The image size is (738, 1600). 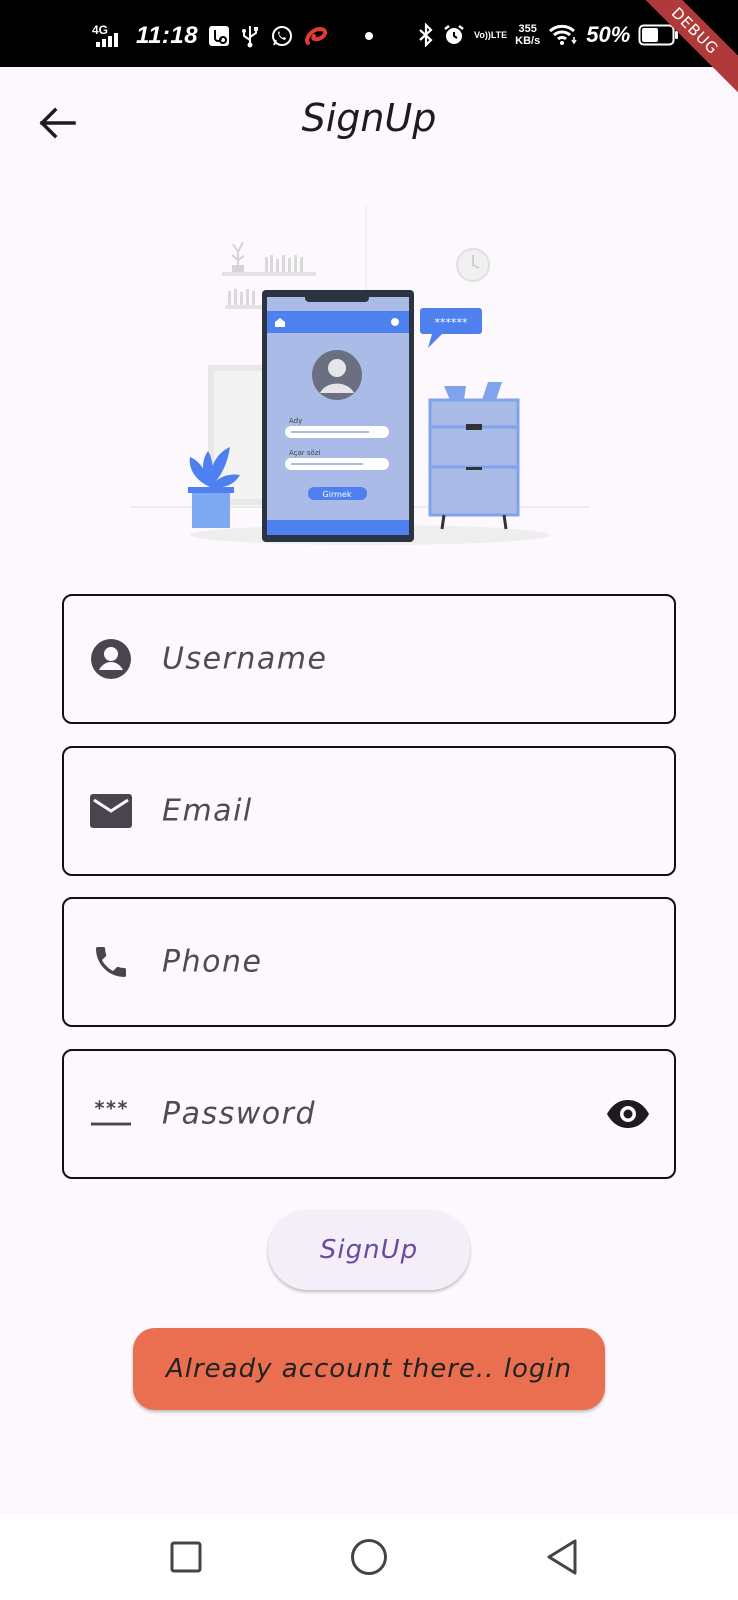 I want to click on back-icon, so click(x=562, y=1557).